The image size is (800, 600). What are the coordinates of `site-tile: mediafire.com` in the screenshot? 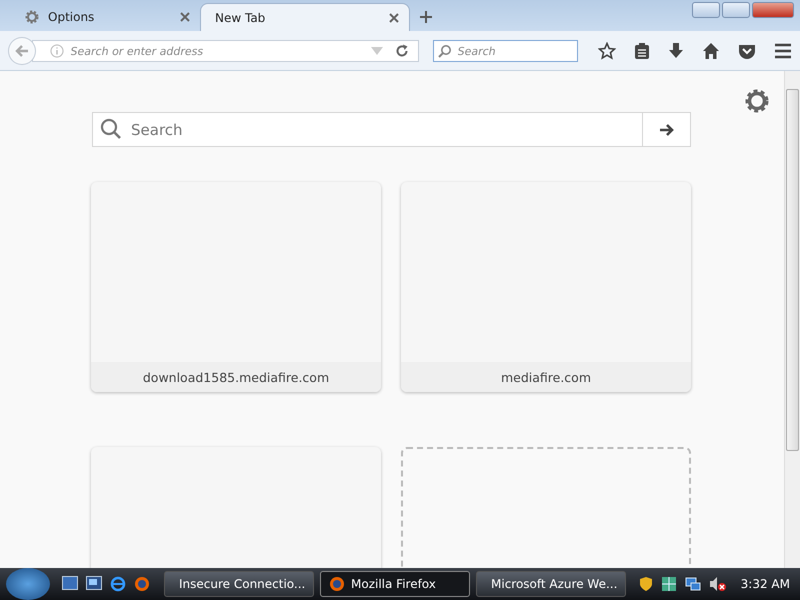 It's located at (546, 287).